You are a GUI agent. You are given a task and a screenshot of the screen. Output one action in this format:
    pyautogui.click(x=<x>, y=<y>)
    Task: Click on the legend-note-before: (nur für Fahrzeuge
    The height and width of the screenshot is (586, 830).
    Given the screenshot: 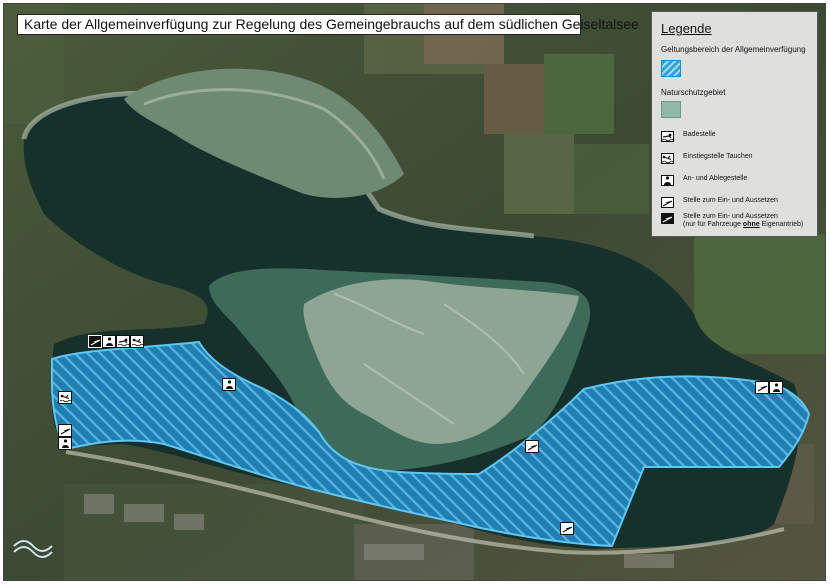 What is the action you would take?
    pyautogui.click(x=713, y=224)
    